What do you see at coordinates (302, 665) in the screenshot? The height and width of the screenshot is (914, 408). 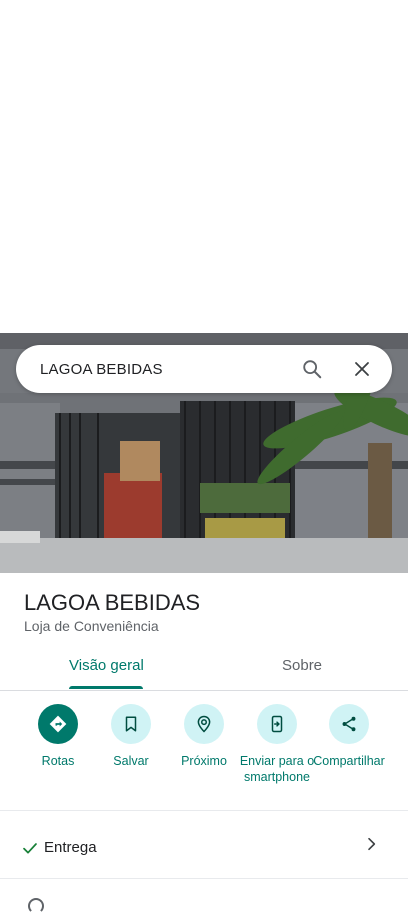 I see `tab-about: Sobre` at bounding box center [302, 665].